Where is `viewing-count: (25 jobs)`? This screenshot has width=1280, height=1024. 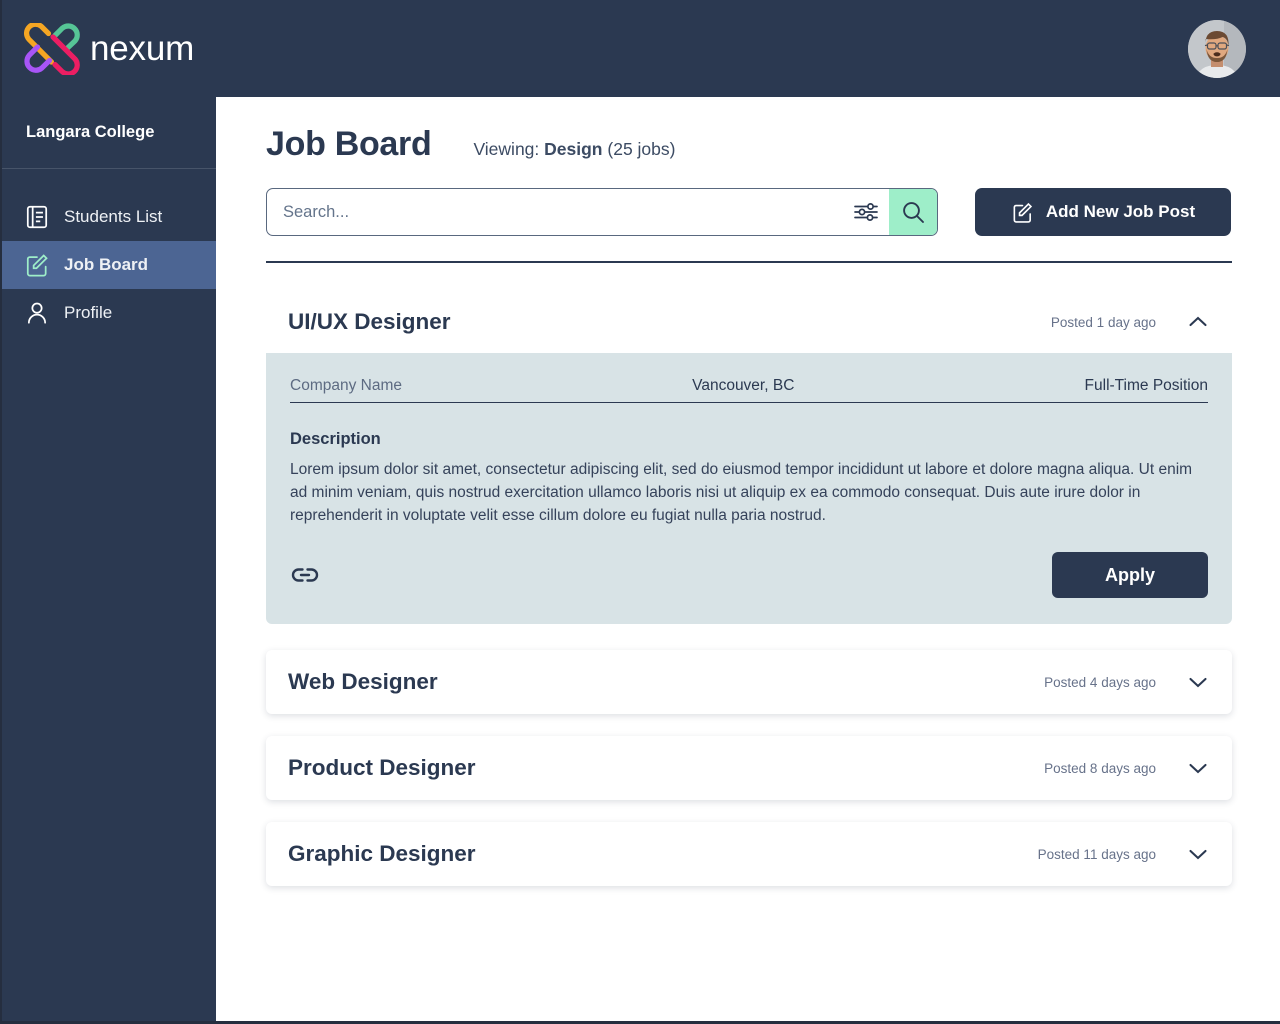 viewing-count: (25 jobs) is located at coordinates (641, 149).